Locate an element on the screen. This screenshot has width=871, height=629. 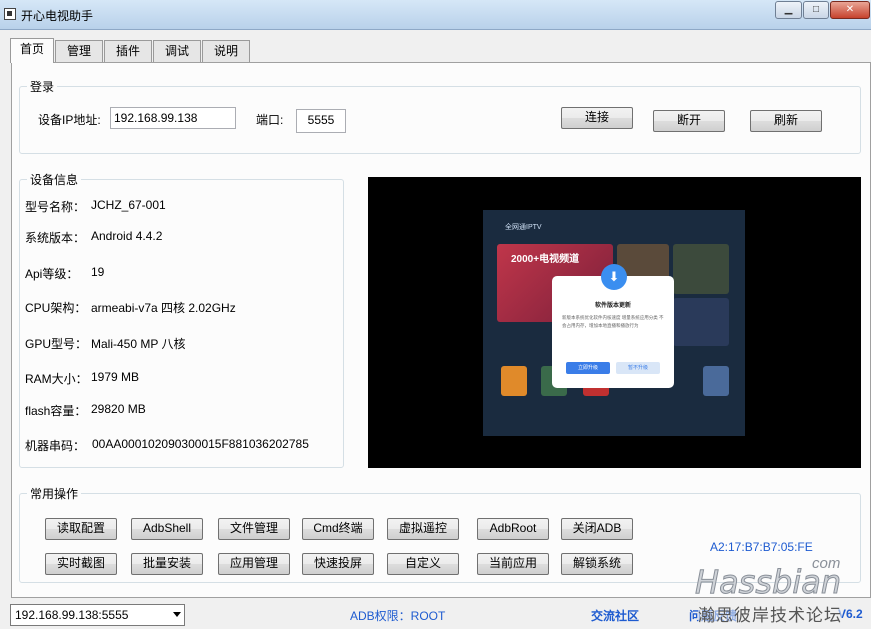
read-config-button: 读取配置 is located at coordinates (81, 529).